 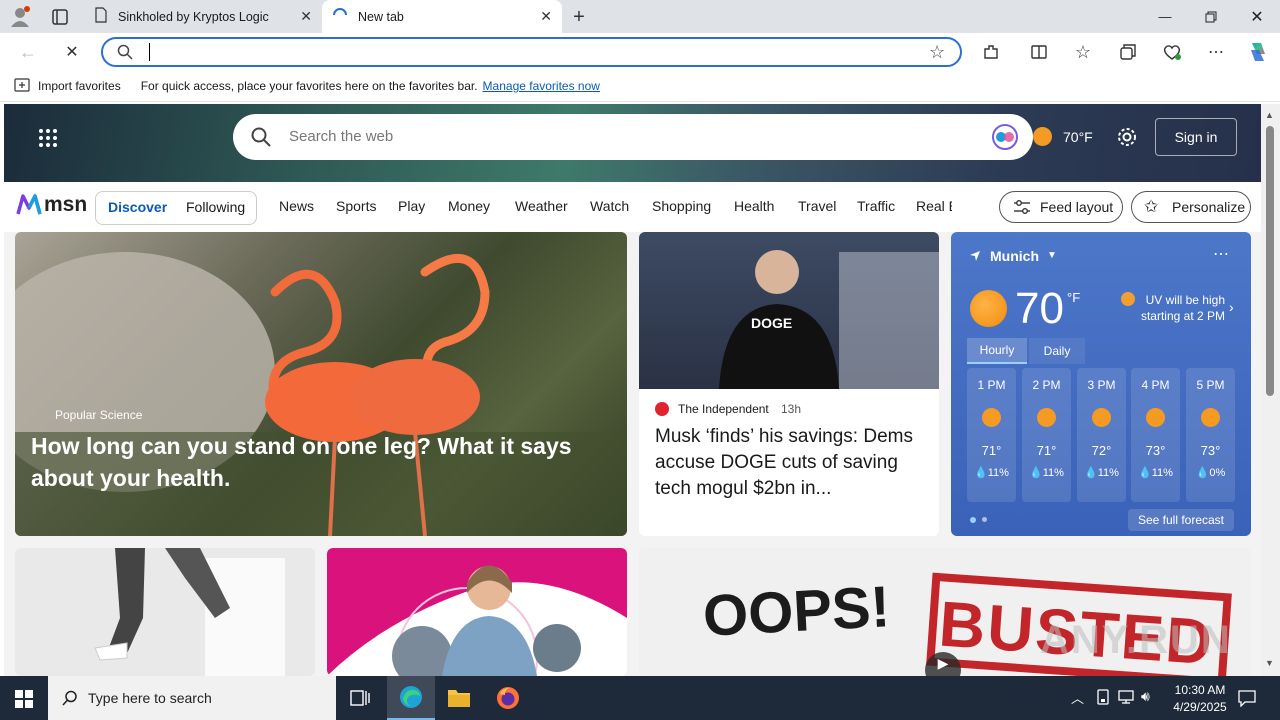 I want to click on carousel-dot, so click(x=984, y=519).